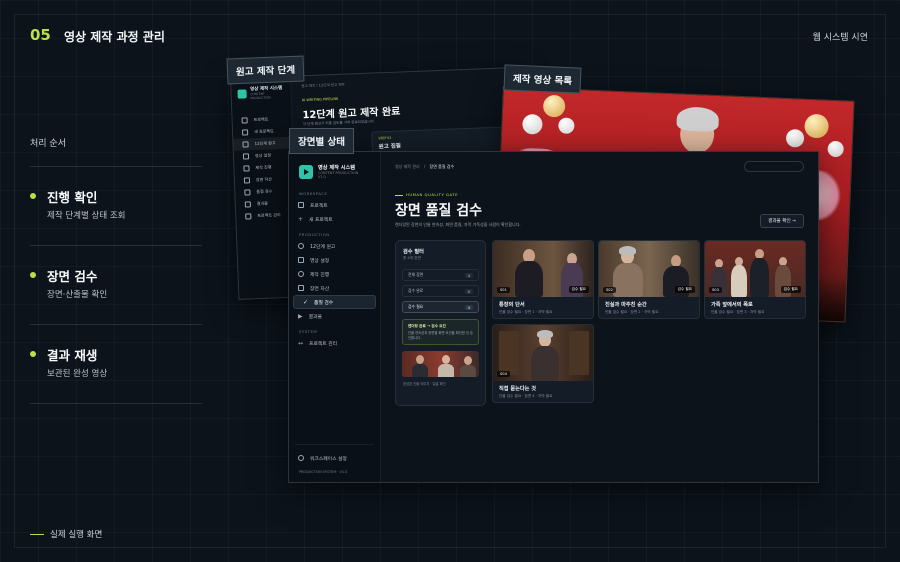  What do you see at coordinates (77, 374) in the screenshot?
I see `step-desc: 보관된 완성 영상` at bounding box center [77, 374].